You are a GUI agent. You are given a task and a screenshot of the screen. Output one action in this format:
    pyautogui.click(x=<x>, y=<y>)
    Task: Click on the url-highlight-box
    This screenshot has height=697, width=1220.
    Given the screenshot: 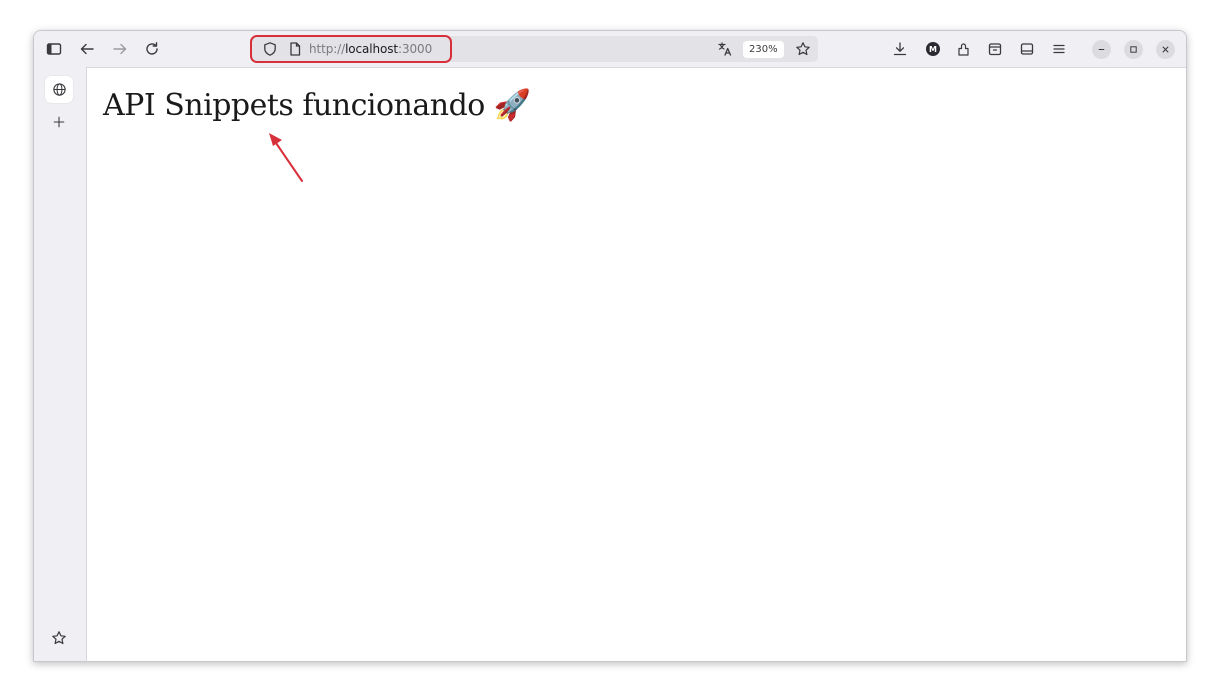 What is the action you would take?
    pyautogui.click(x=351, y=49)
    